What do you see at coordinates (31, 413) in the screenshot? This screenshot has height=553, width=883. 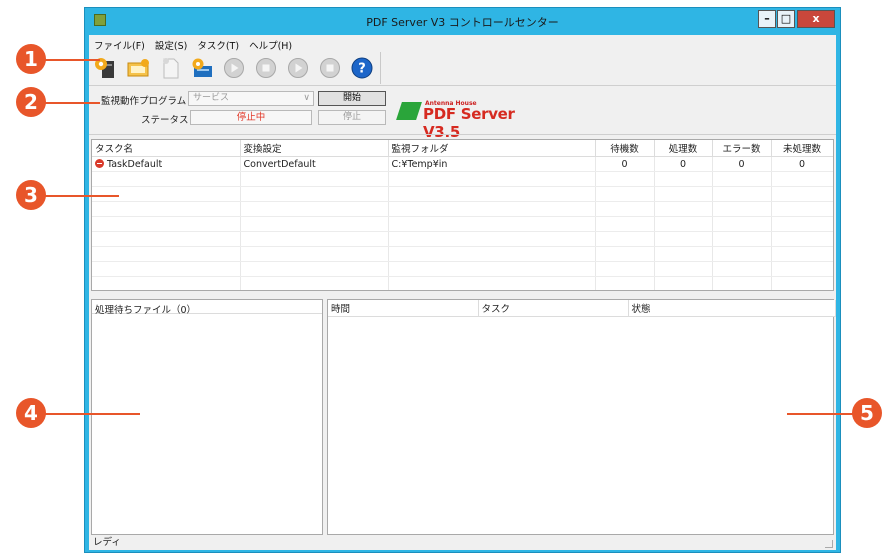 I see `callout-4: 4` at bounding box center [31, 413].